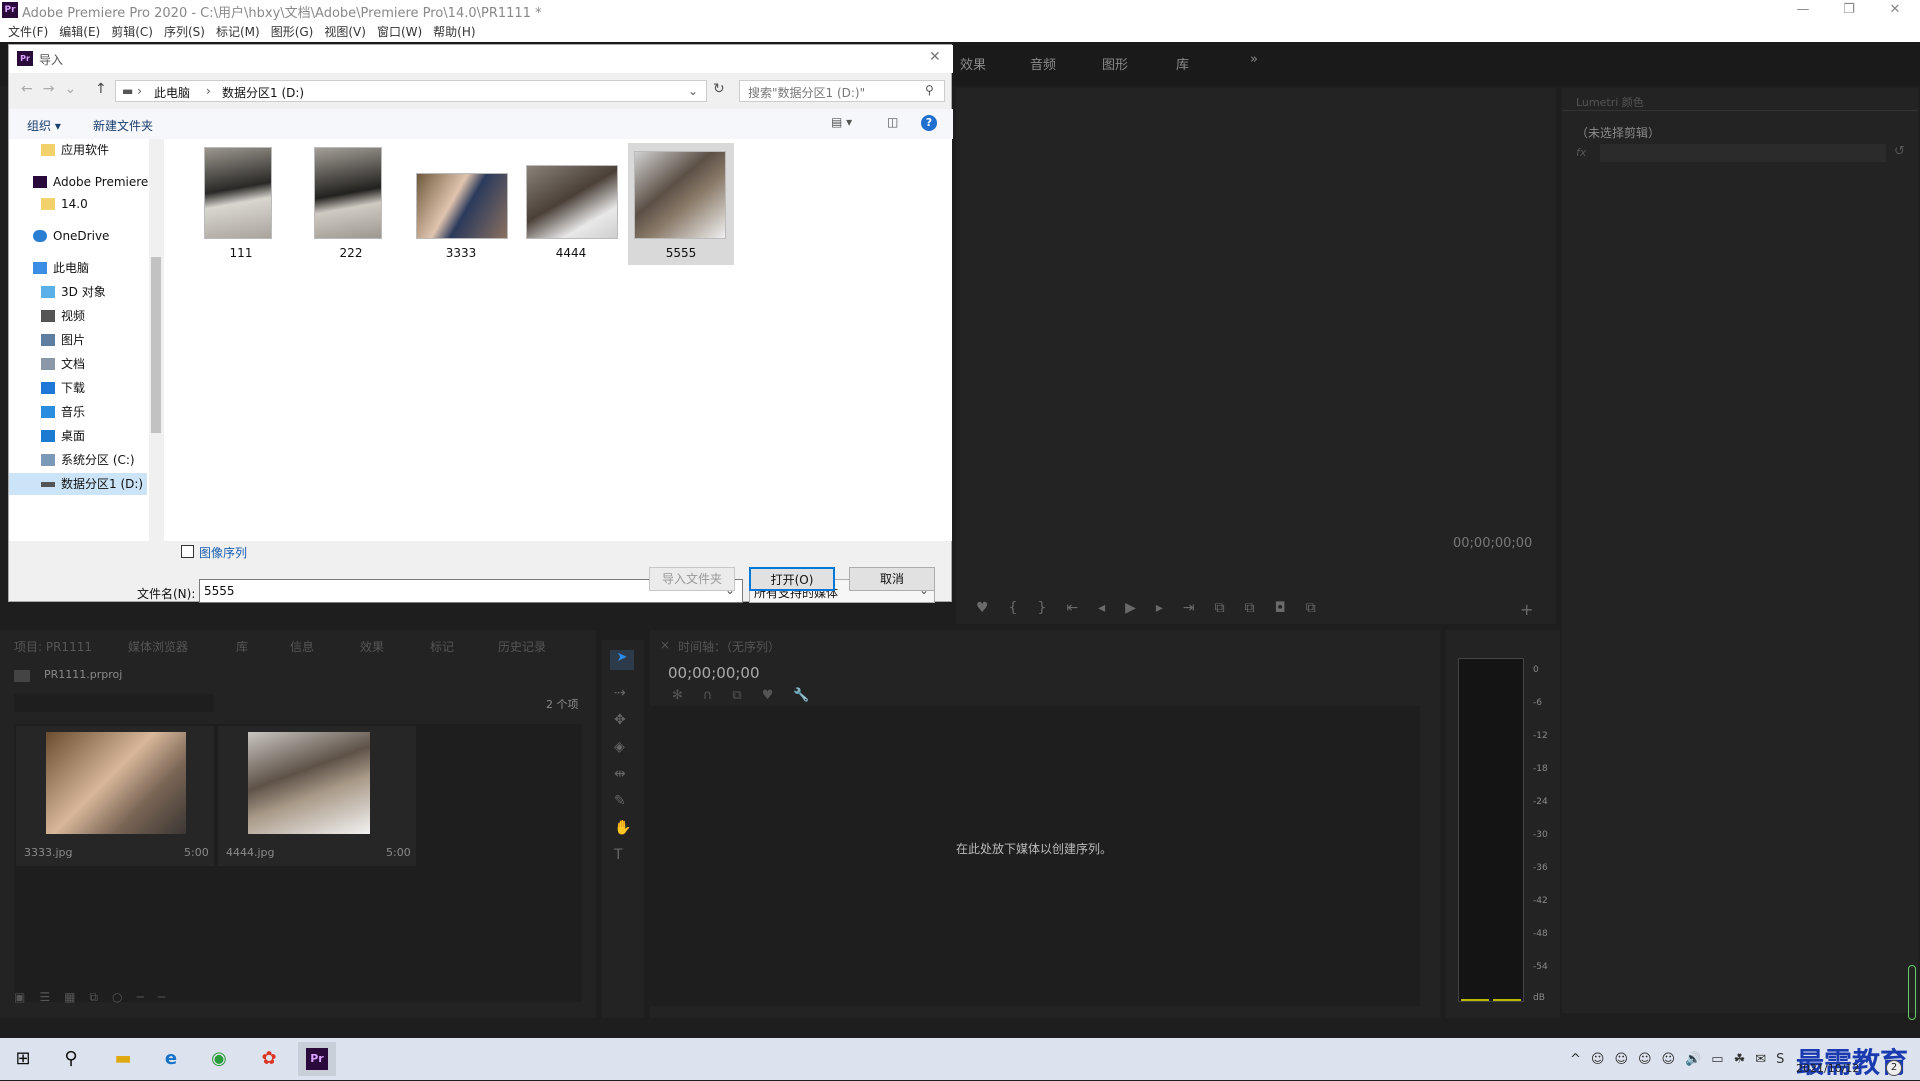 The width and height of the screenshot is (1920, 1081). Describe the element at coordinates (372, 646) in the screenshot. I see `tab-effects: 效果` at that location.